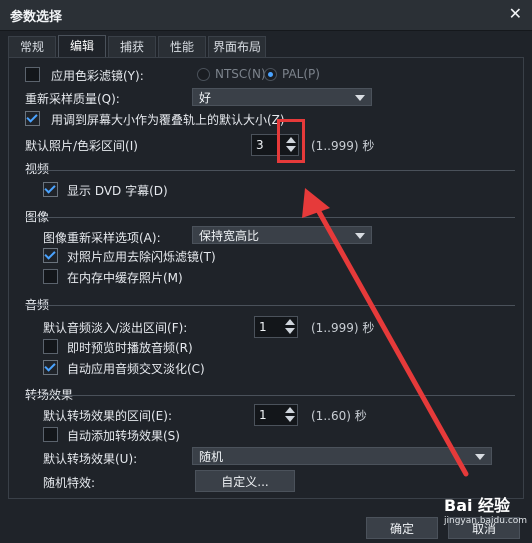 This screenshot has height=543, width=532. What do you see at coordinates (402, 528) in the screenshot?
I see `ok-button: 确定` at bounding box center [402, 528].